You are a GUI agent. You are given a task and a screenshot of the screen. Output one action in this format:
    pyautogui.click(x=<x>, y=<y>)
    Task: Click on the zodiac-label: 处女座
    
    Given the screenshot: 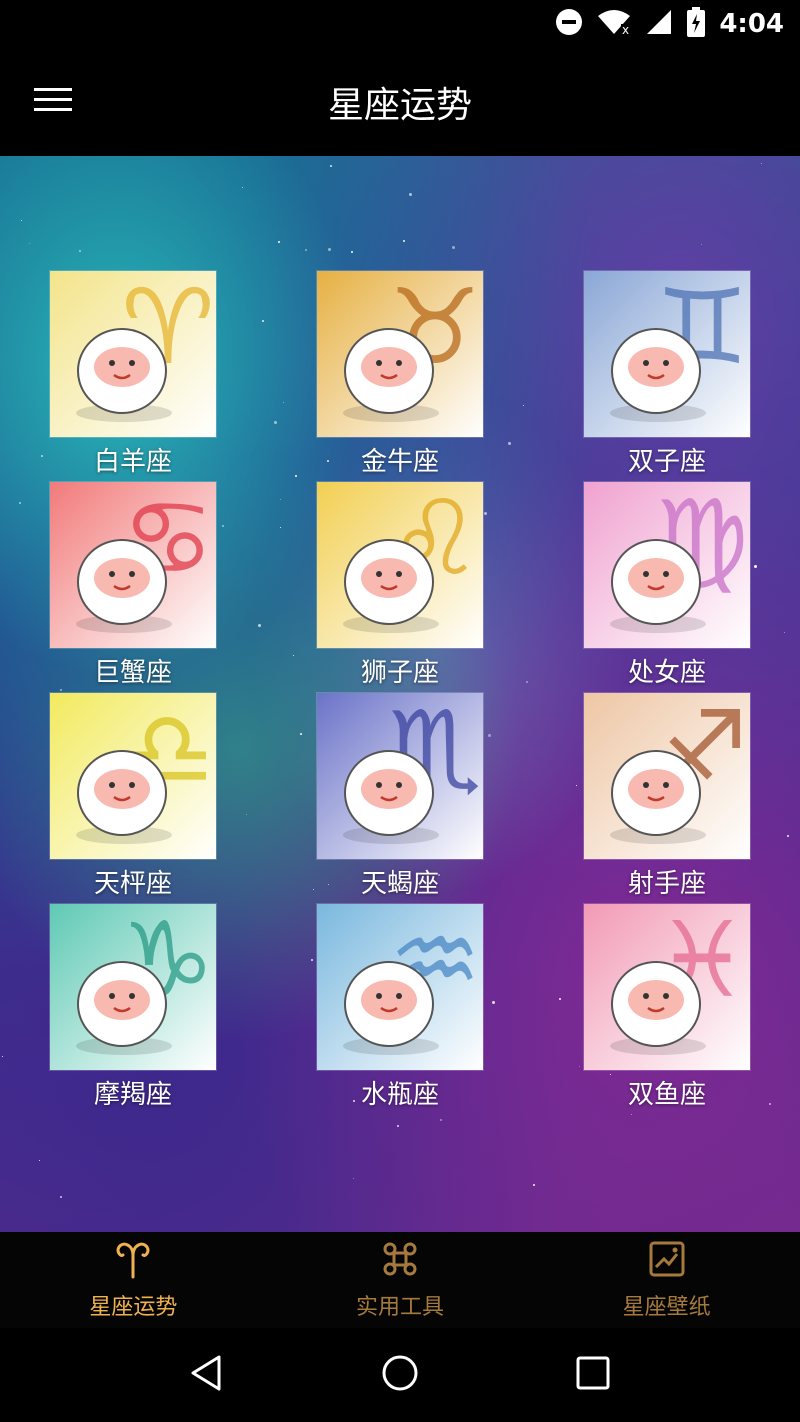 What is the action you would take?
    pyautogui.click(x=666, y=673)
    